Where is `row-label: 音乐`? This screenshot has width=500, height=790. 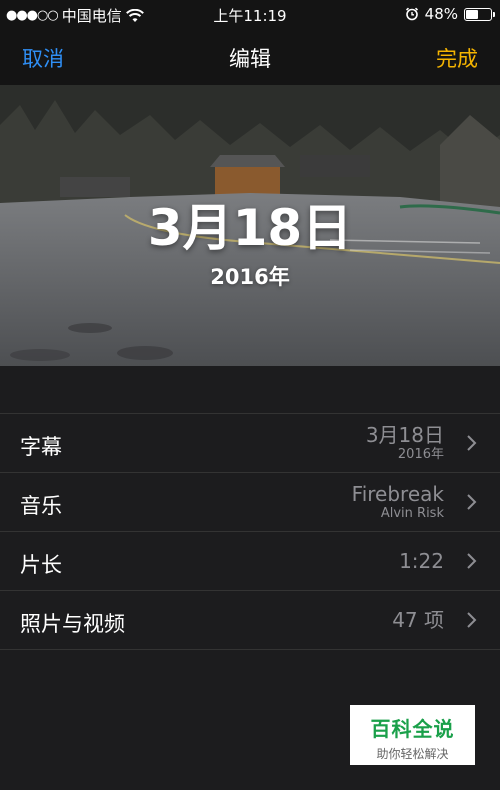 row-label: 音乐 is located at coordinates (41, 506).